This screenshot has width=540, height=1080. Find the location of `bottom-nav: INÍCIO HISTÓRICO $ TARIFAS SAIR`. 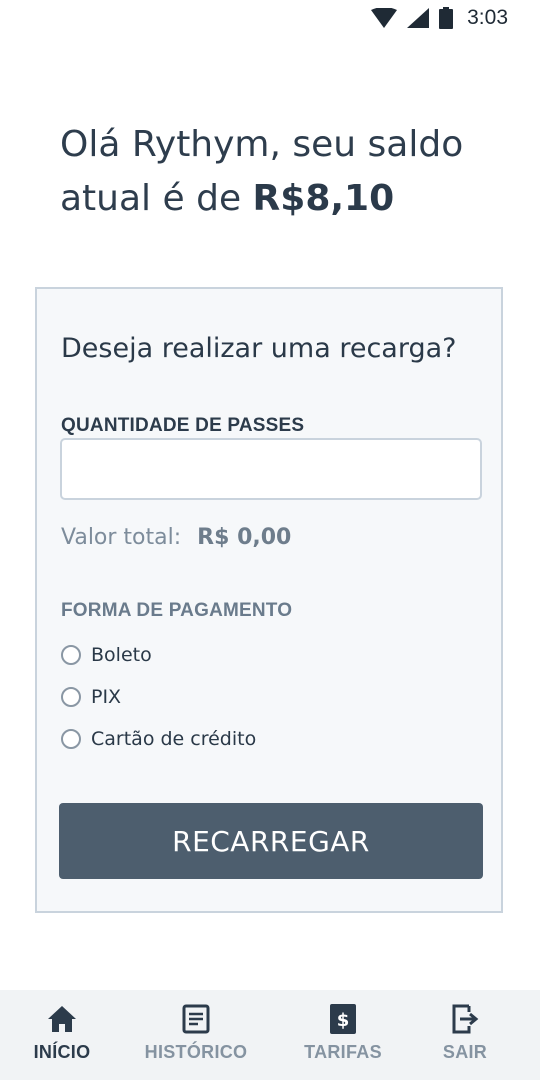

bottom-nav: INÍCIO HISTÓRICO $ TARIFAS SAIR is located at coordinates (270, 1035).